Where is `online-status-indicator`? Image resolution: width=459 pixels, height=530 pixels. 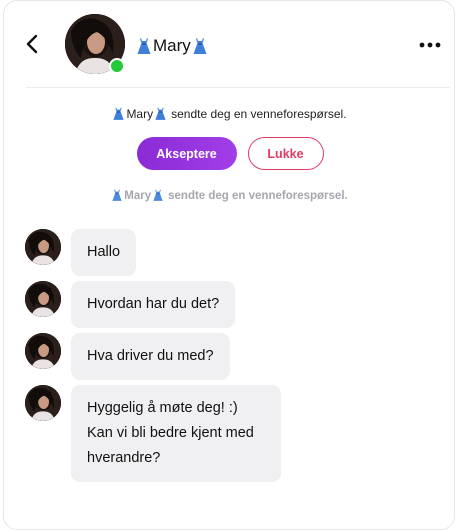 online-status-indicator is located at coordinates (117, 66).